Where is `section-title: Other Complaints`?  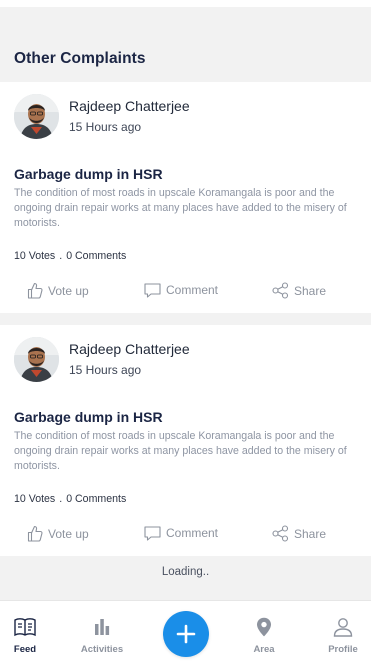 section-title: Other Complaints is located at coordinates (80, 58).